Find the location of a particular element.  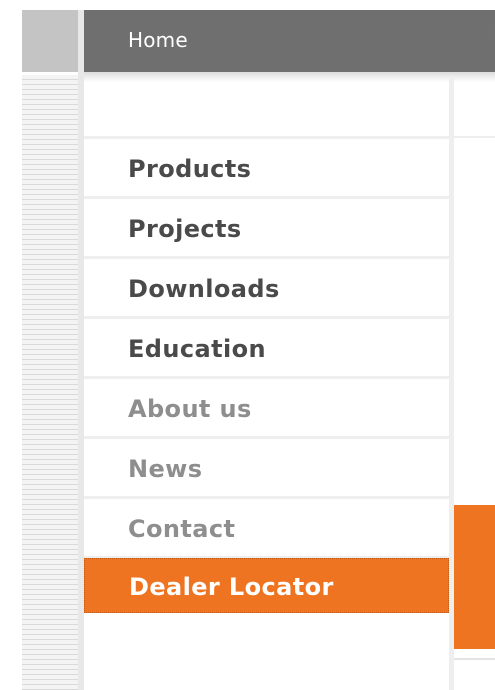

content-top-line is located at coordinates (474, 137).